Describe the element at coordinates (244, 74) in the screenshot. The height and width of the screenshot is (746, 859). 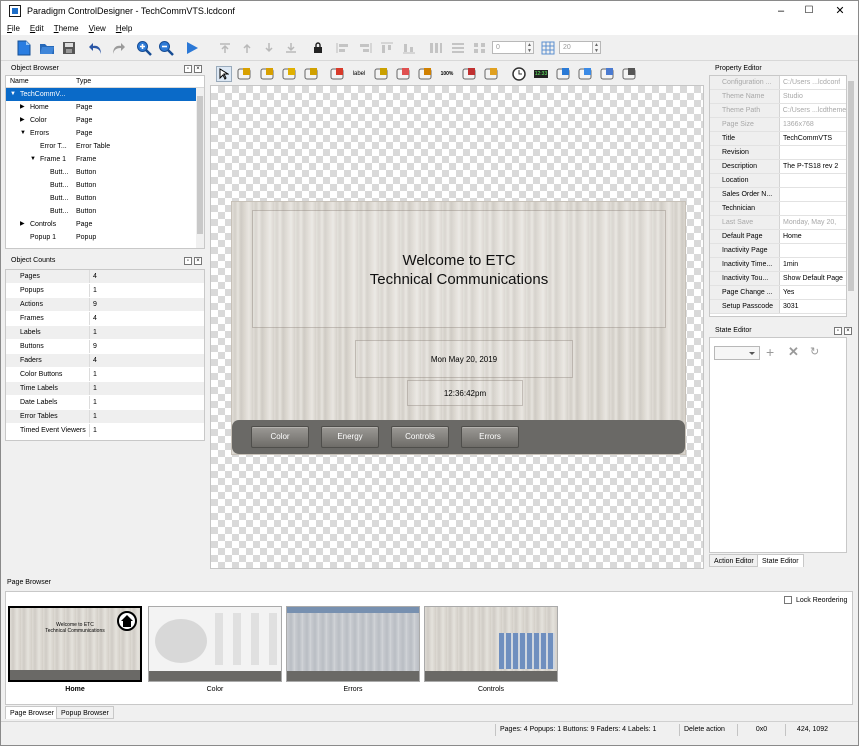
I see `add-page-icon` at that location.